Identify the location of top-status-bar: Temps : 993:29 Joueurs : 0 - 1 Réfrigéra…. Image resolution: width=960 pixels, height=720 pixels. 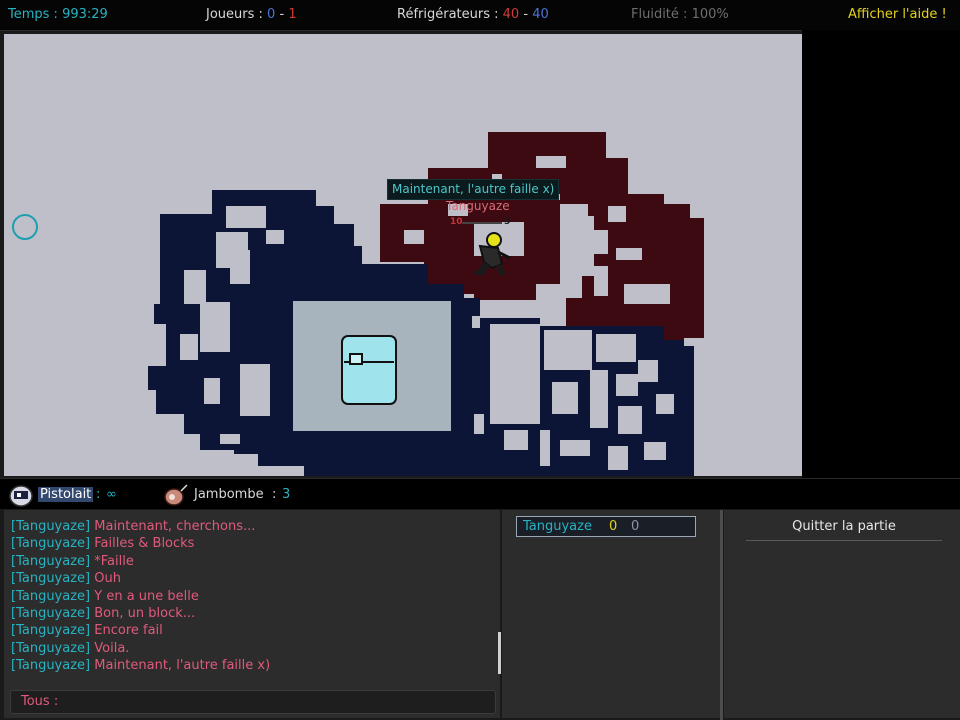
(480, 15).